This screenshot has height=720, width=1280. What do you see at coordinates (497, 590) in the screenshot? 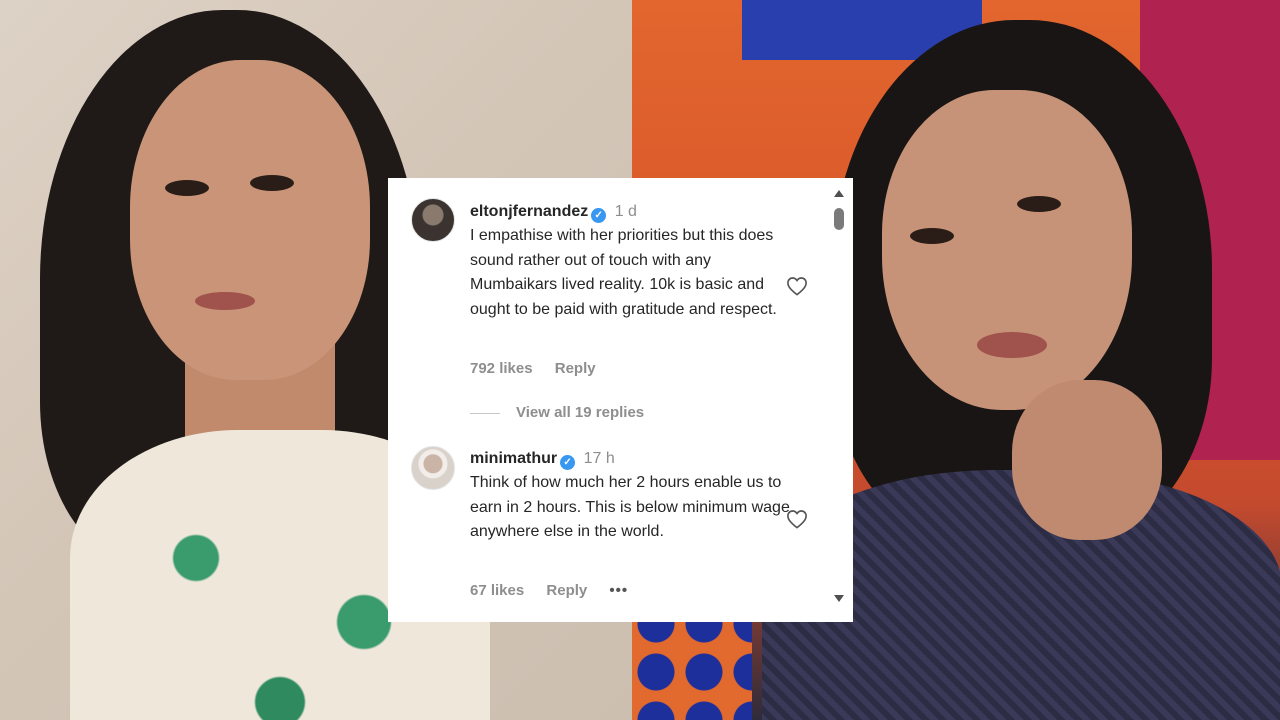
I see `likes-count: 67 likes` at bounding box center [497, 590].